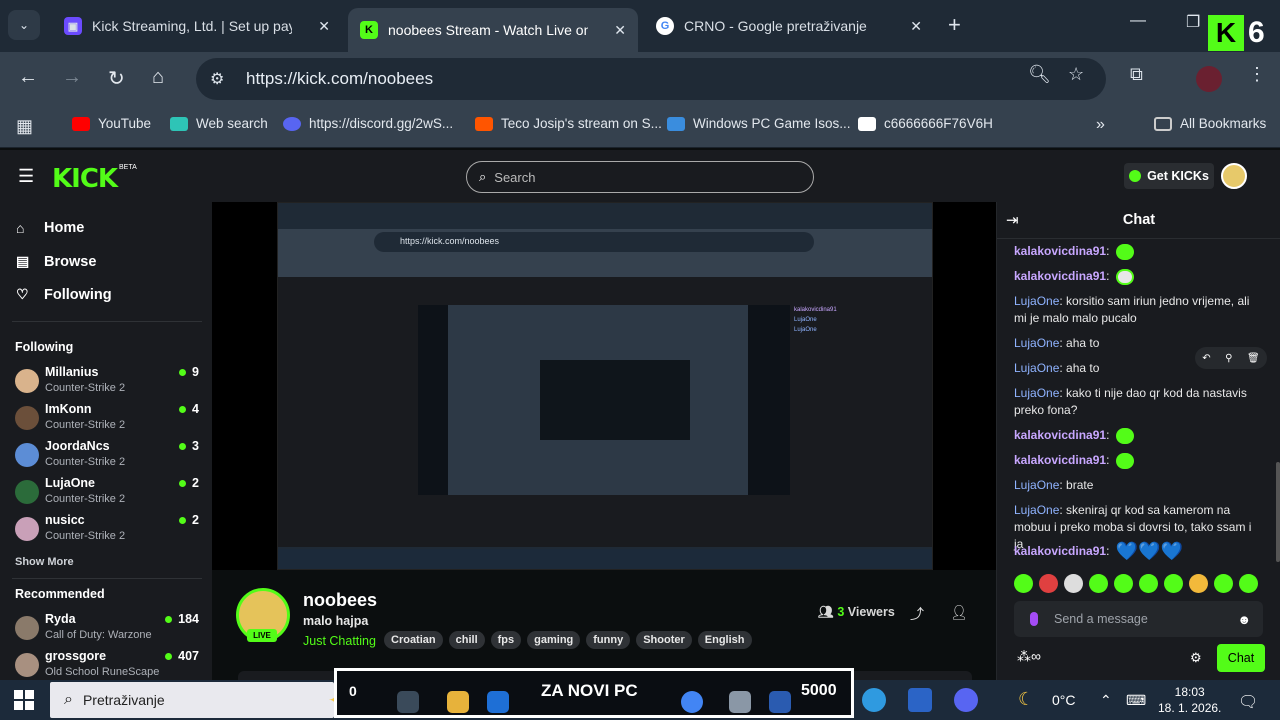 This screenshot has height=720, width=1280. I want to click on address-bar: ⚙ https://kick.com/noobees, so click(651, 79).